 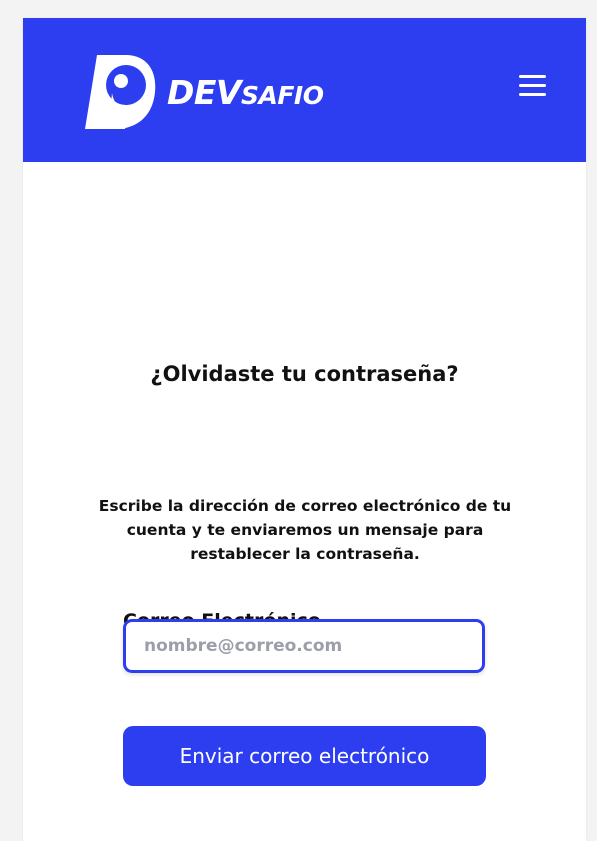 What do you see at coordinates (304, 756) in the screenshot?
I see `send-email-button: Enviar correo electrónico` at bounding box center [304, 756].